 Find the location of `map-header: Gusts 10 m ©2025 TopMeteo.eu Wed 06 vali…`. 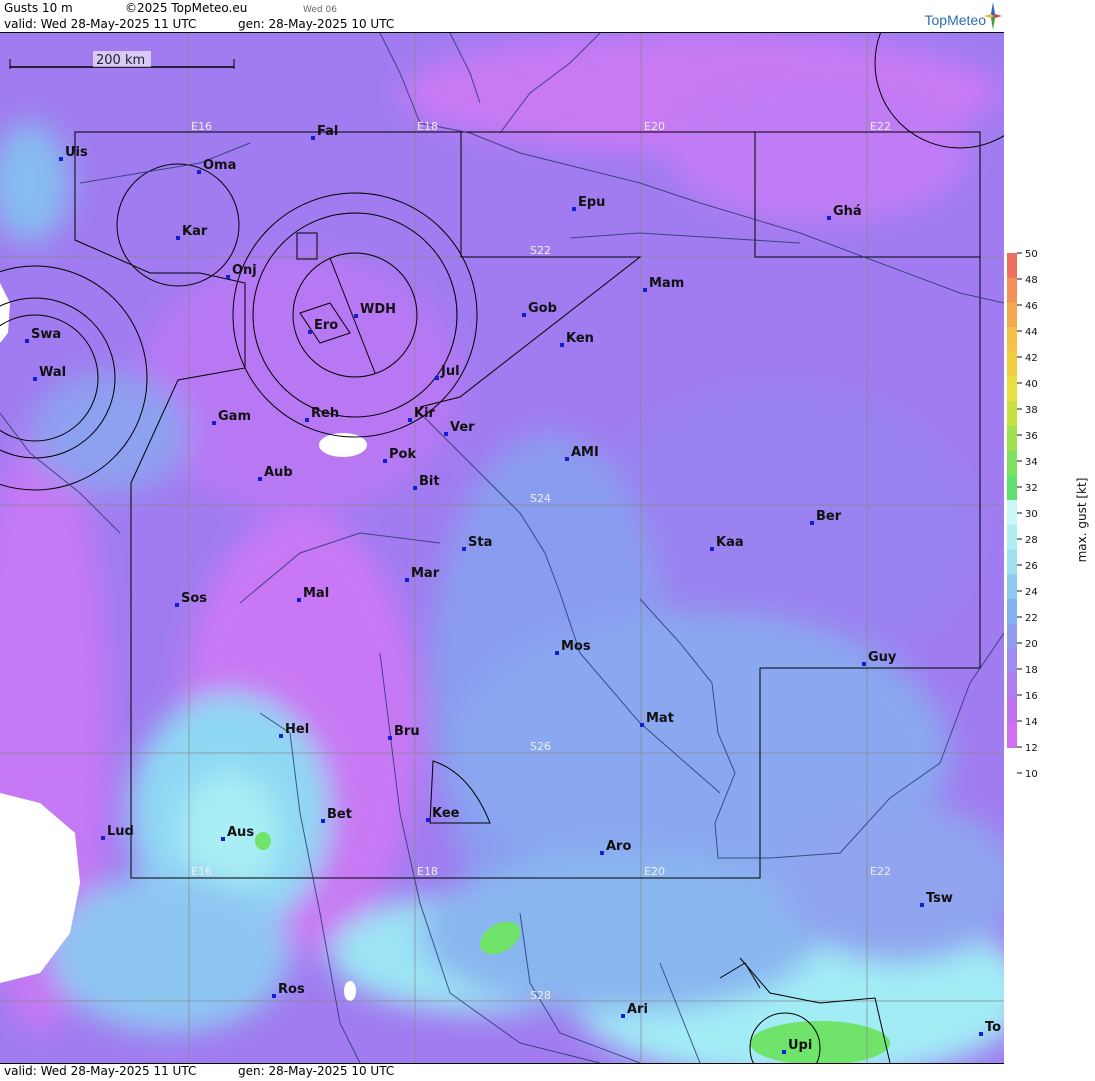

map-header: Gusts 10 m ©2025 TopMeteo.eu Wed 06 vali… is located at coordinates (502, 16).